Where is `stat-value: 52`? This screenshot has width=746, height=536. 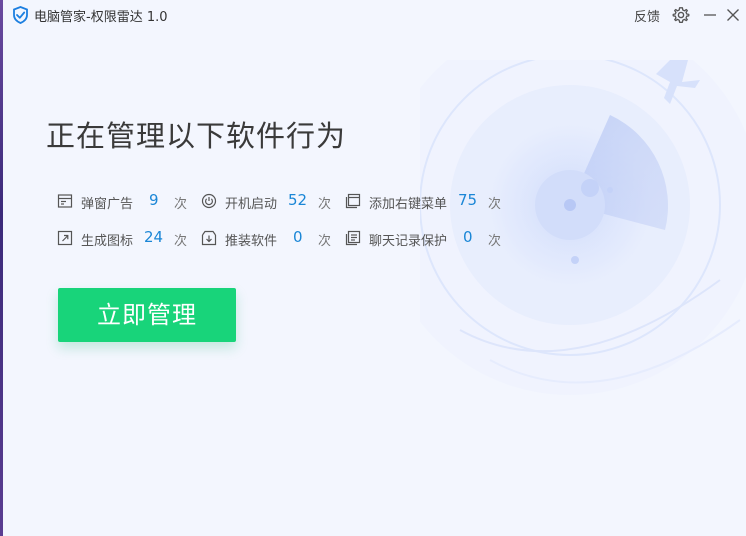
stat-value: 52 is located at coordinates (298, 200).